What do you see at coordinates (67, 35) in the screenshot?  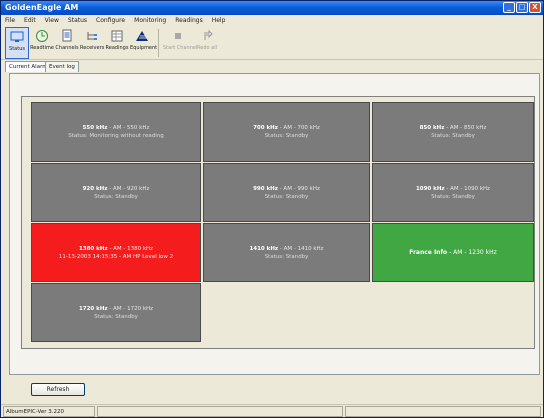 I see `channels-document-icon` at bounding box center [67, 35].